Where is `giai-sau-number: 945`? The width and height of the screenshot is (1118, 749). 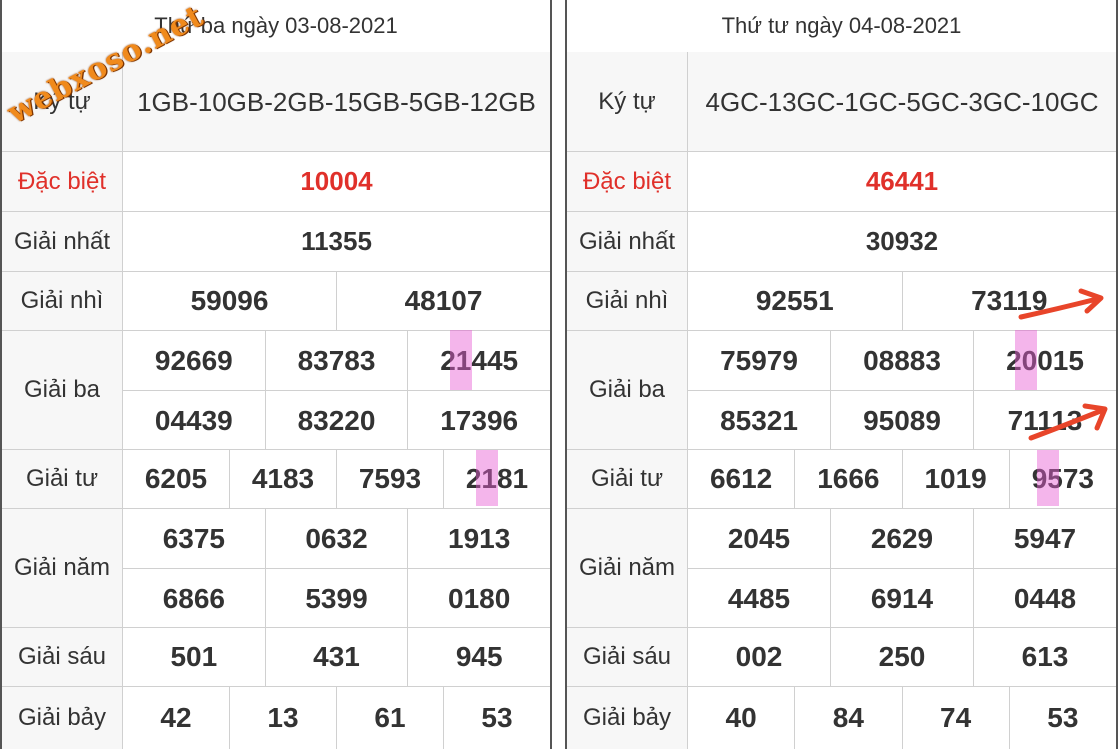
giai-sau-number: 945 is located at coordinates (479, 656).